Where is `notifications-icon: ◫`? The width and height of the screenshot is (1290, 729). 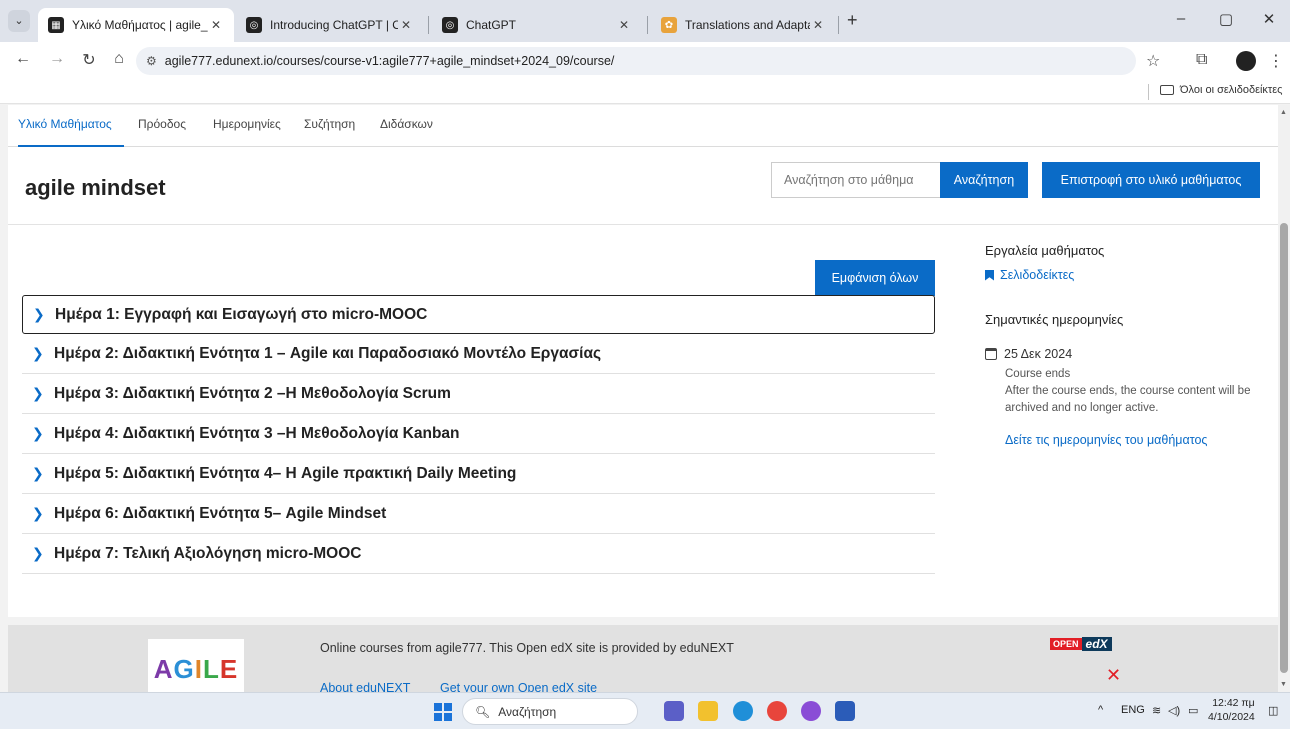 notifications-icon: ◫ is located at coordinates (1273, 710).